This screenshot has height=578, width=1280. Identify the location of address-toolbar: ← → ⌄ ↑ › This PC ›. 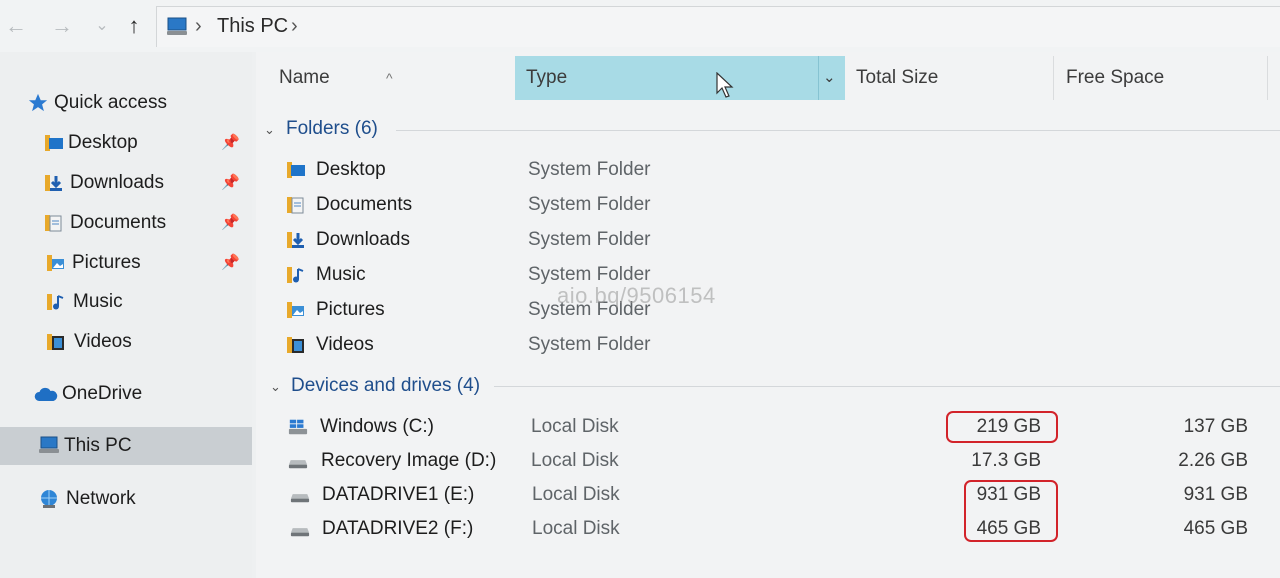
(640, 26).